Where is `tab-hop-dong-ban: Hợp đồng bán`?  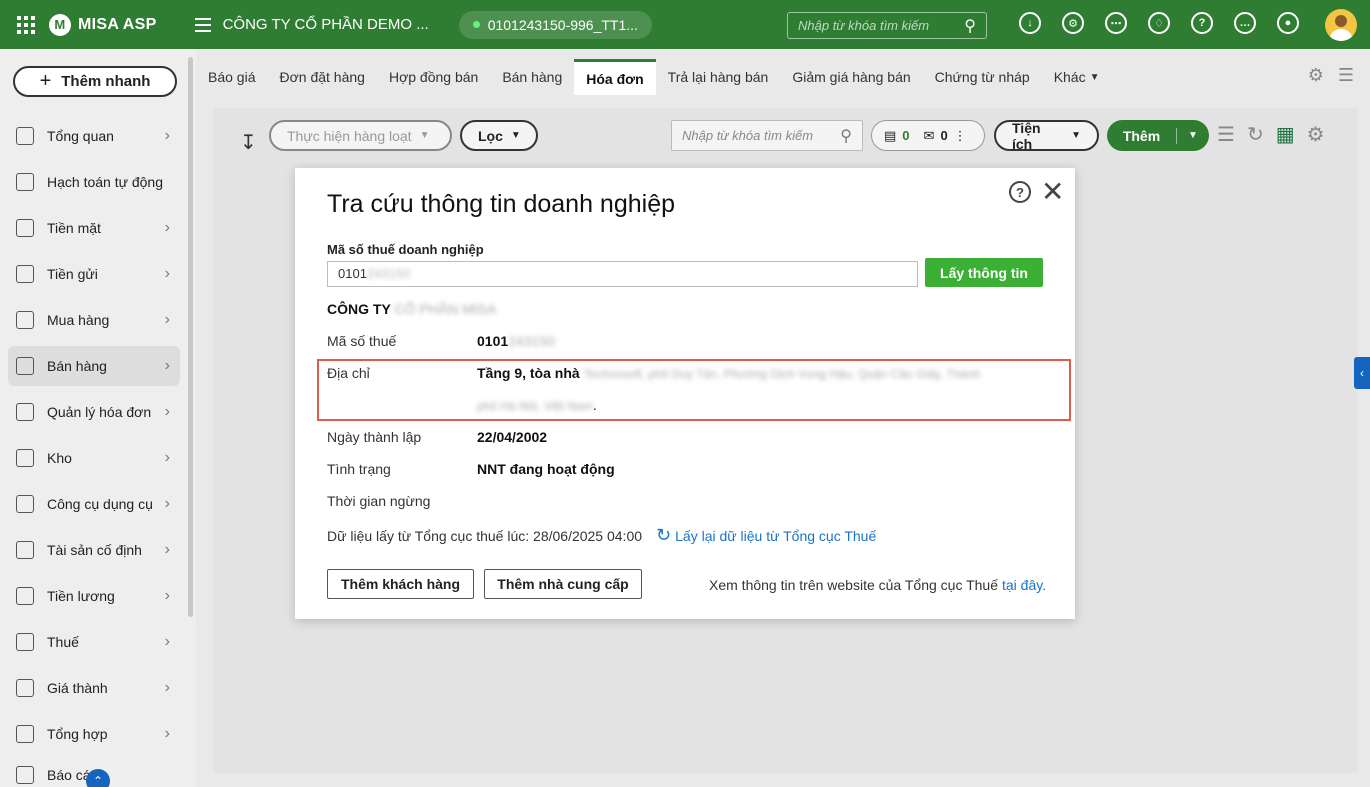 tab-hop-dong-ban: Hợp đồng bán is located at coordinates (433, 77).